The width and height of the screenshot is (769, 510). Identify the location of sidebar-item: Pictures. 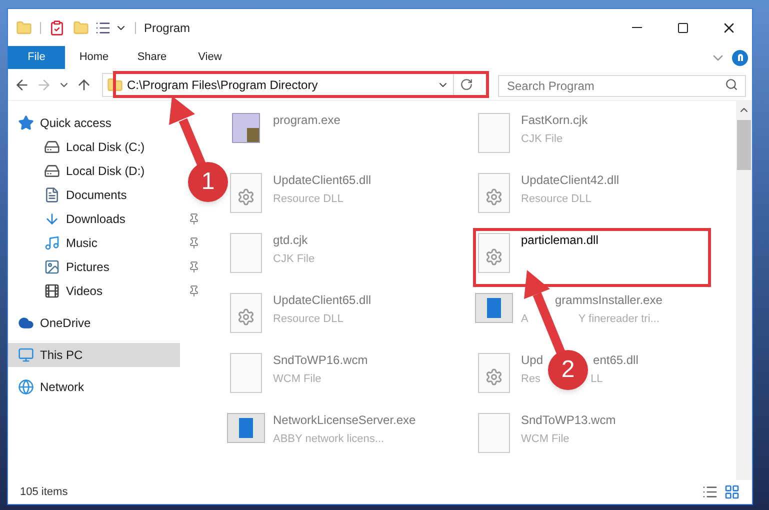
(94, 267).